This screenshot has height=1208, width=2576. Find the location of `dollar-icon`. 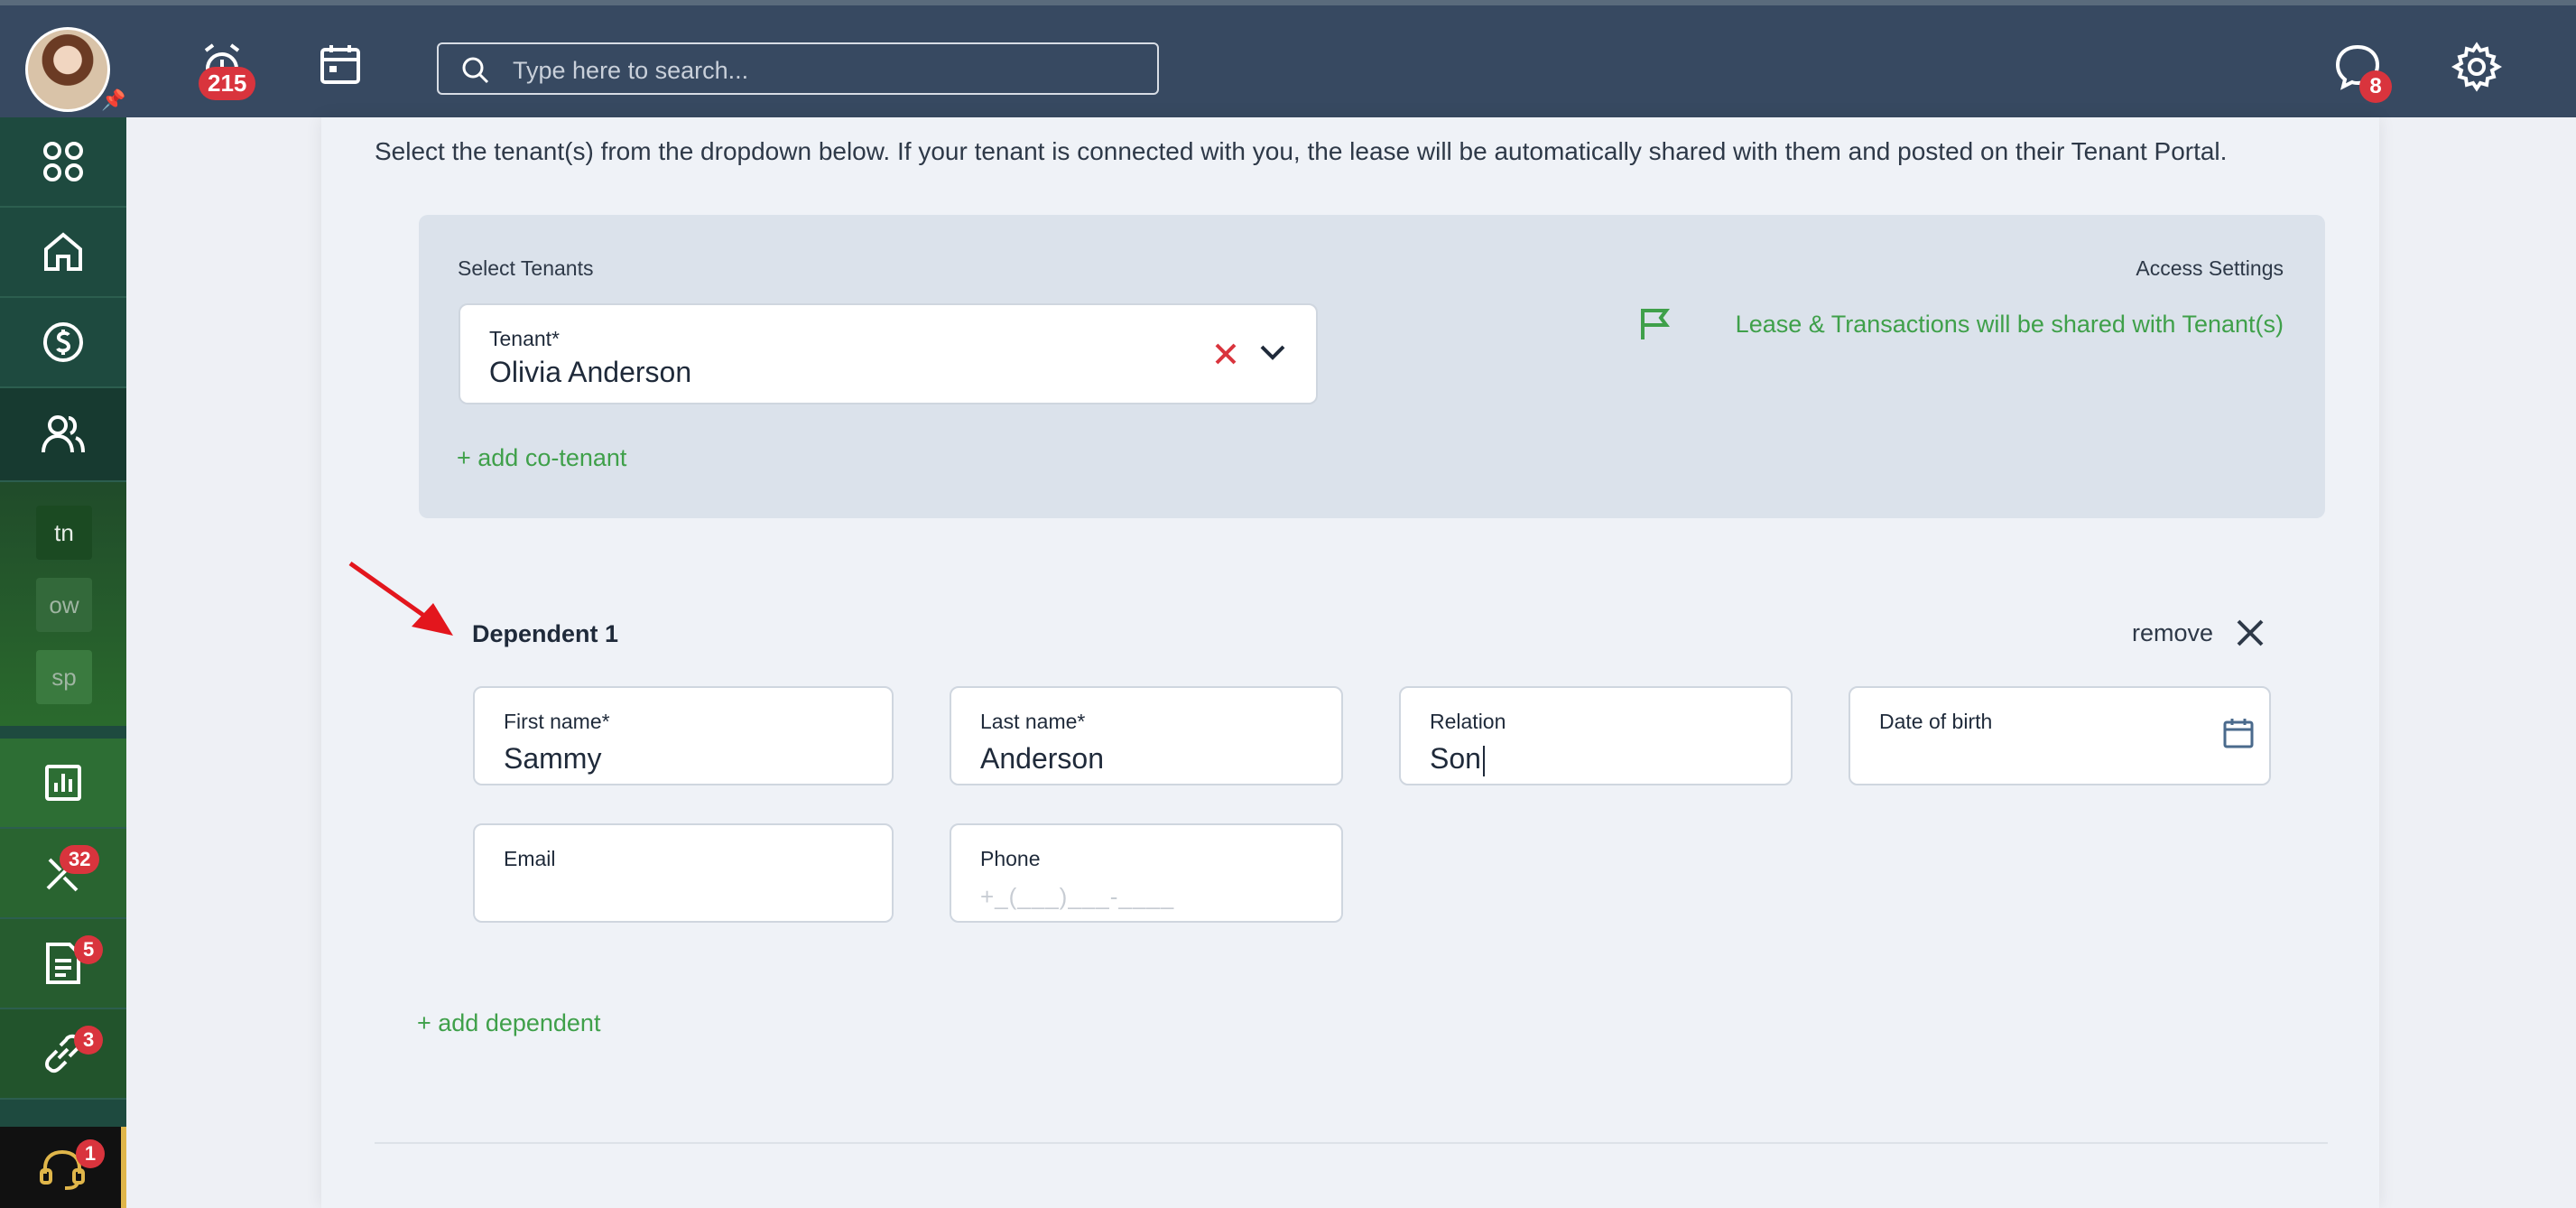

dollar-icon is located at coordinates (63, 342).